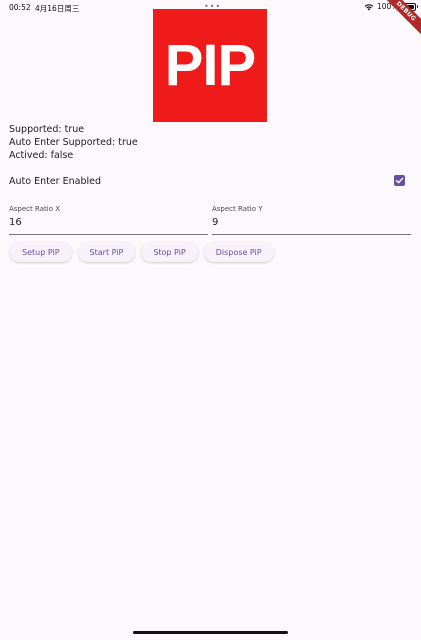 The height and width of the screenshot is (640, 421). Describe the element at coordinates (307, 222) in the screenshot. I see `aspect-ratio-y-input` at that location.